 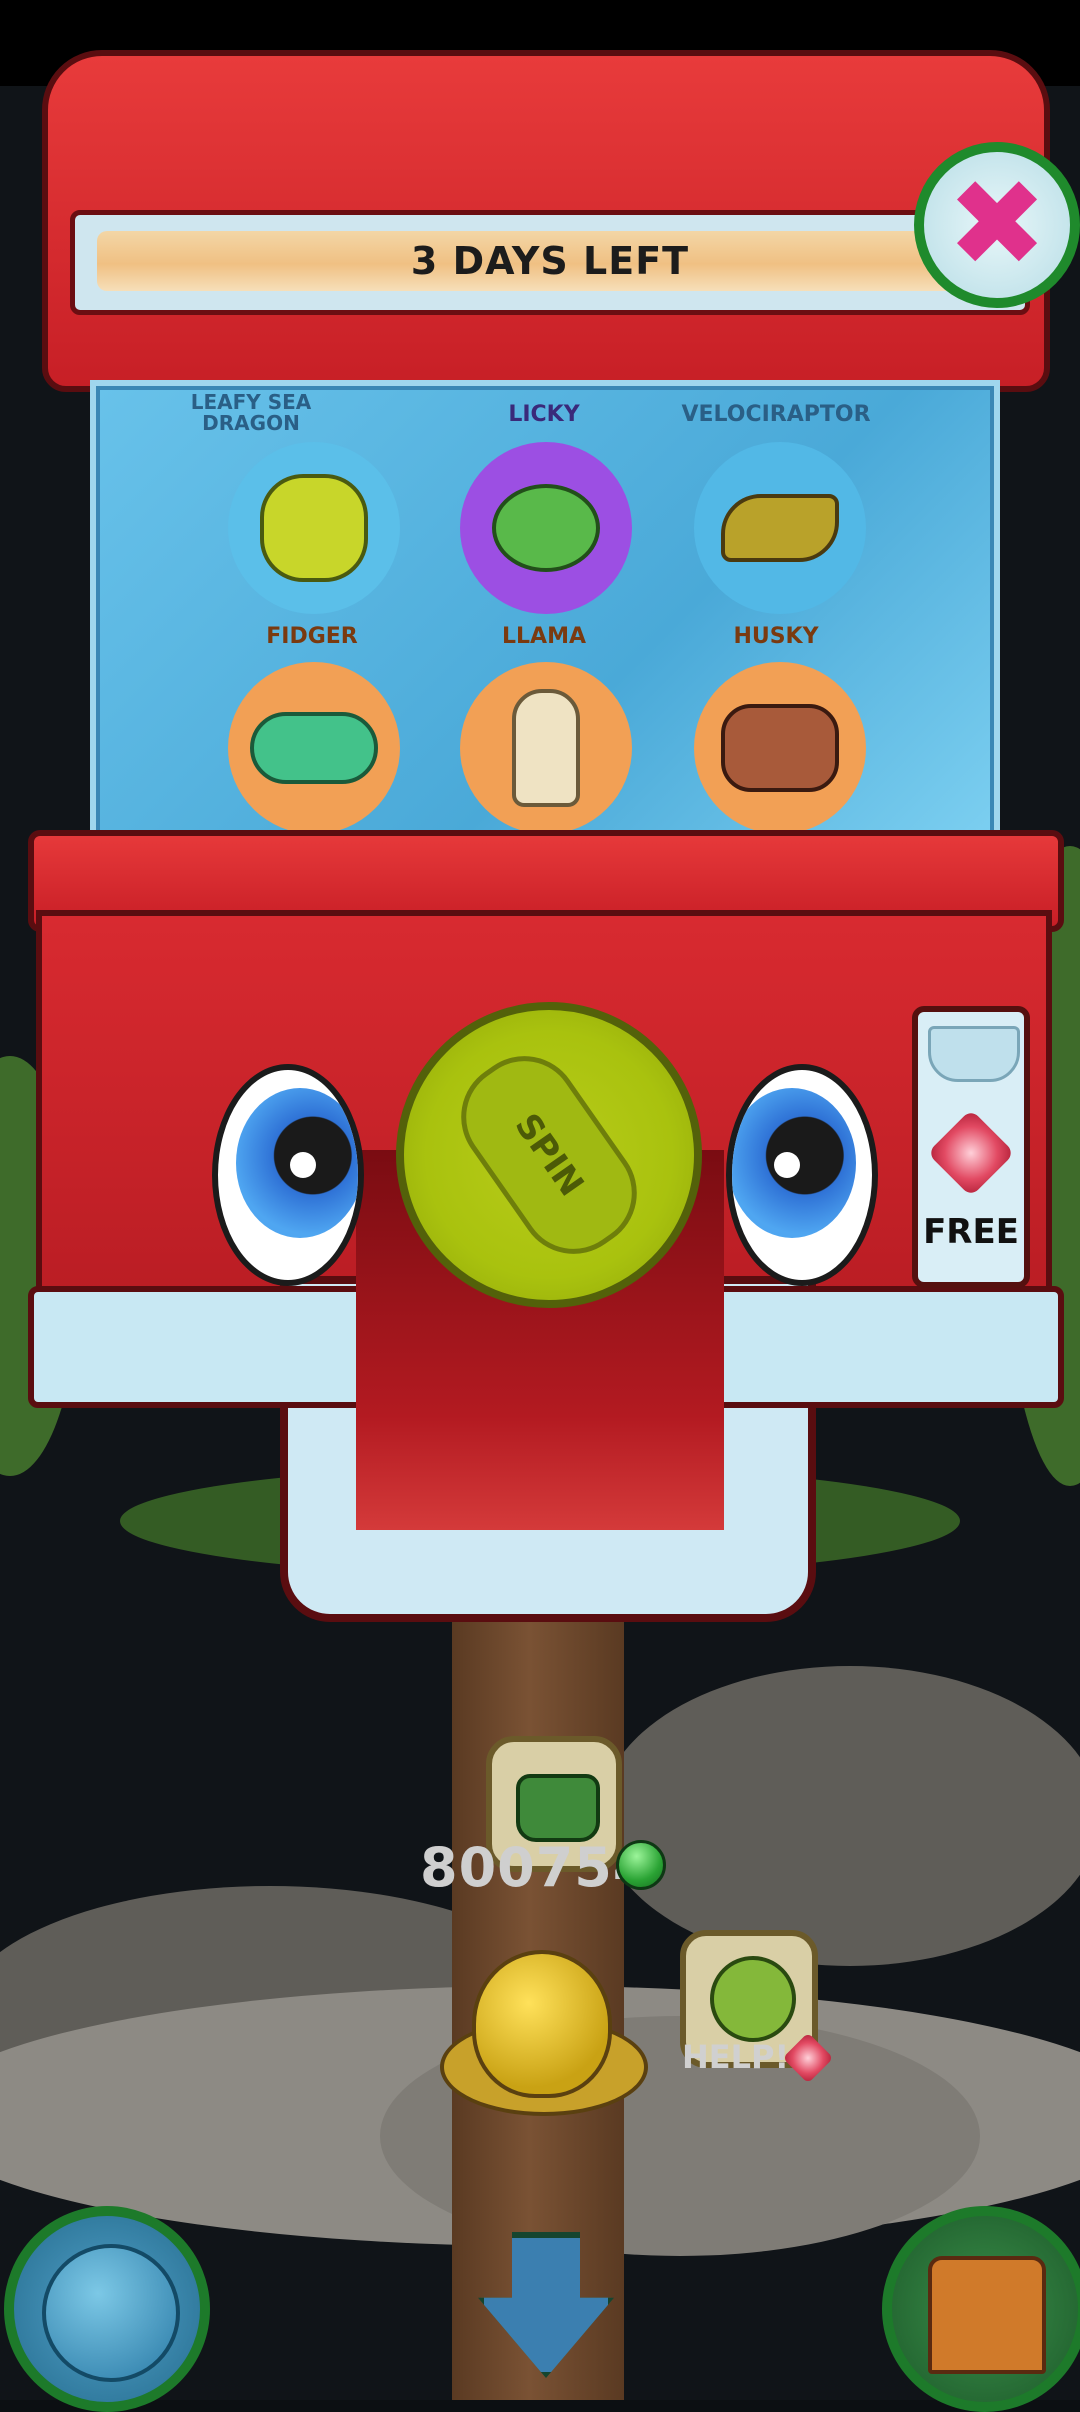 I want to click on spin-label: SPIN, so click(x=549, y=1155).